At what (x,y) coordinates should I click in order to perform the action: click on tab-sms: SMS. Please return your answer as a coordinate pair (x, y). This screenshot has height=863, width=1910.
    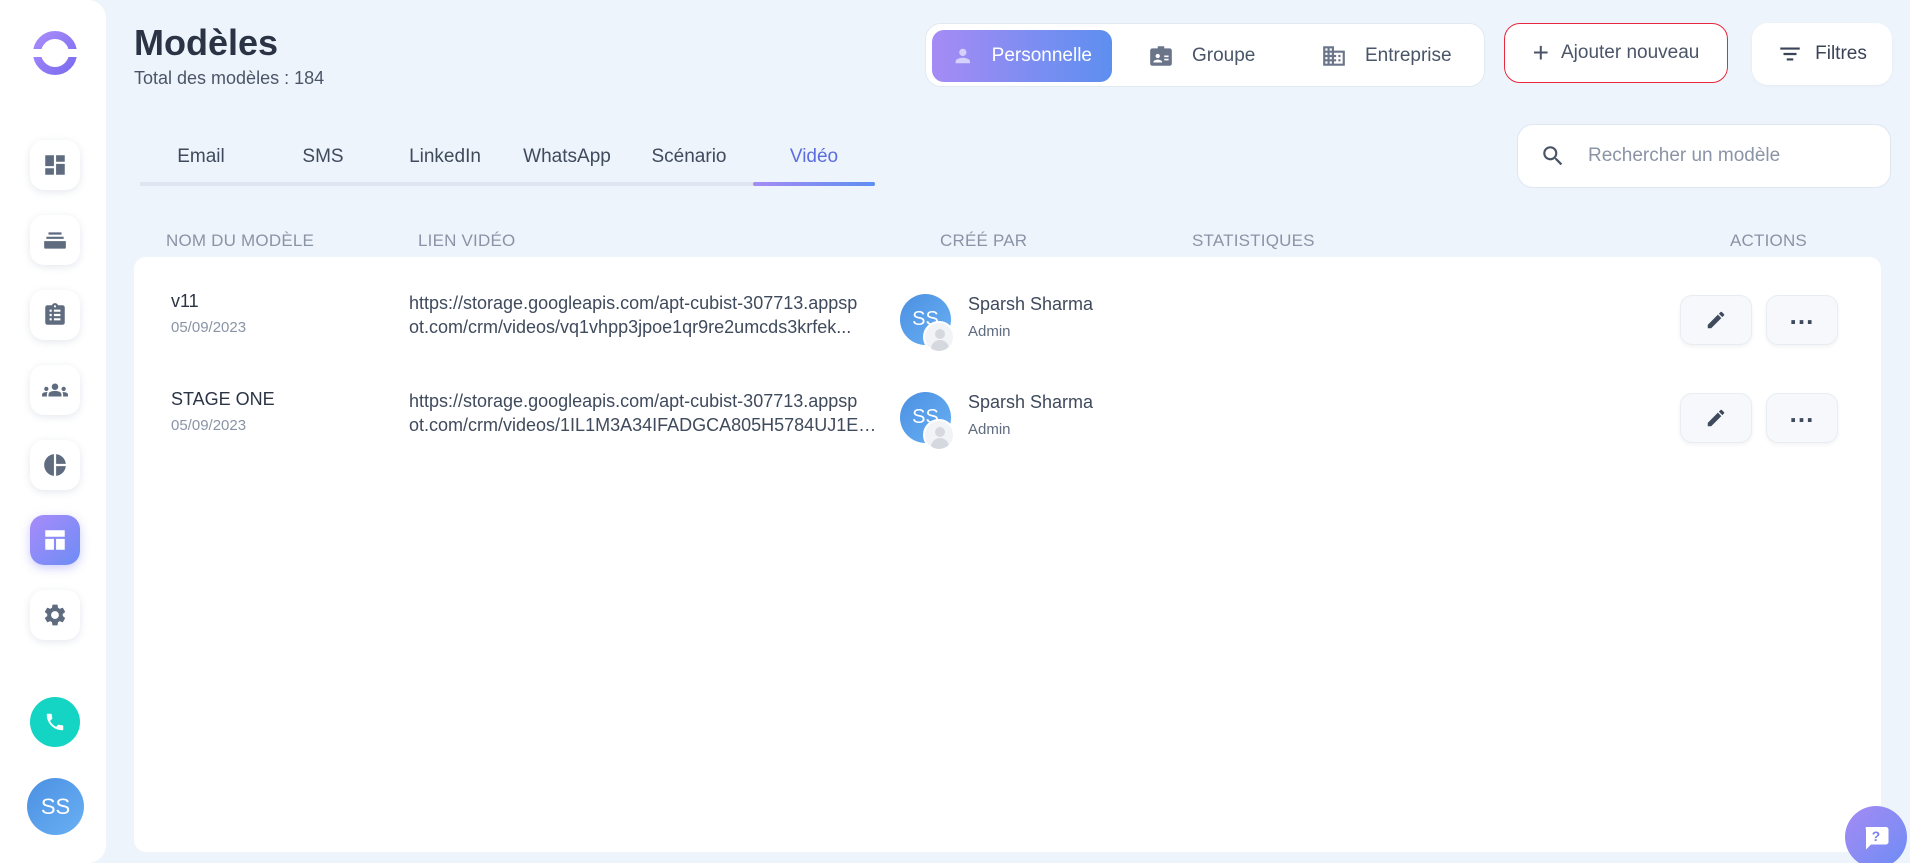
    Looking at the image, I should click on (323, 157).